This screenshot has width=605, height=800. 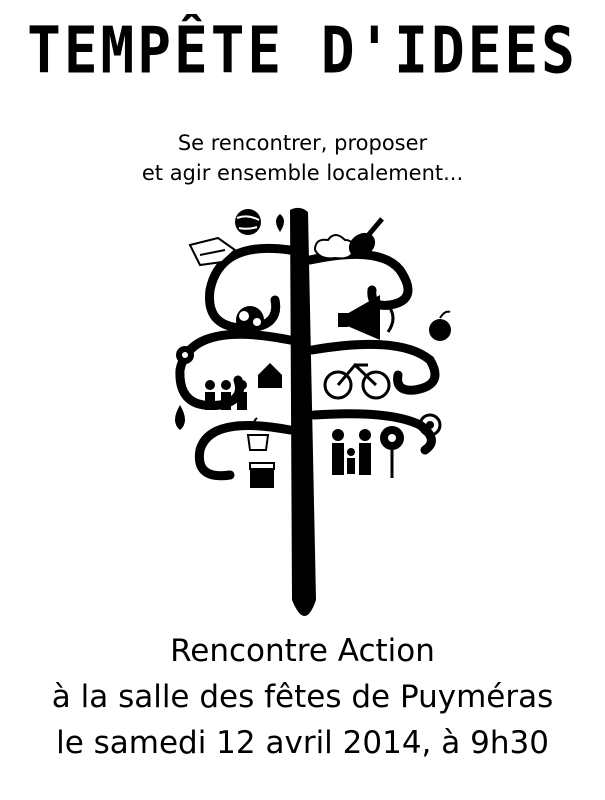 I want to click on family-icon, so click(x=351, y=452).